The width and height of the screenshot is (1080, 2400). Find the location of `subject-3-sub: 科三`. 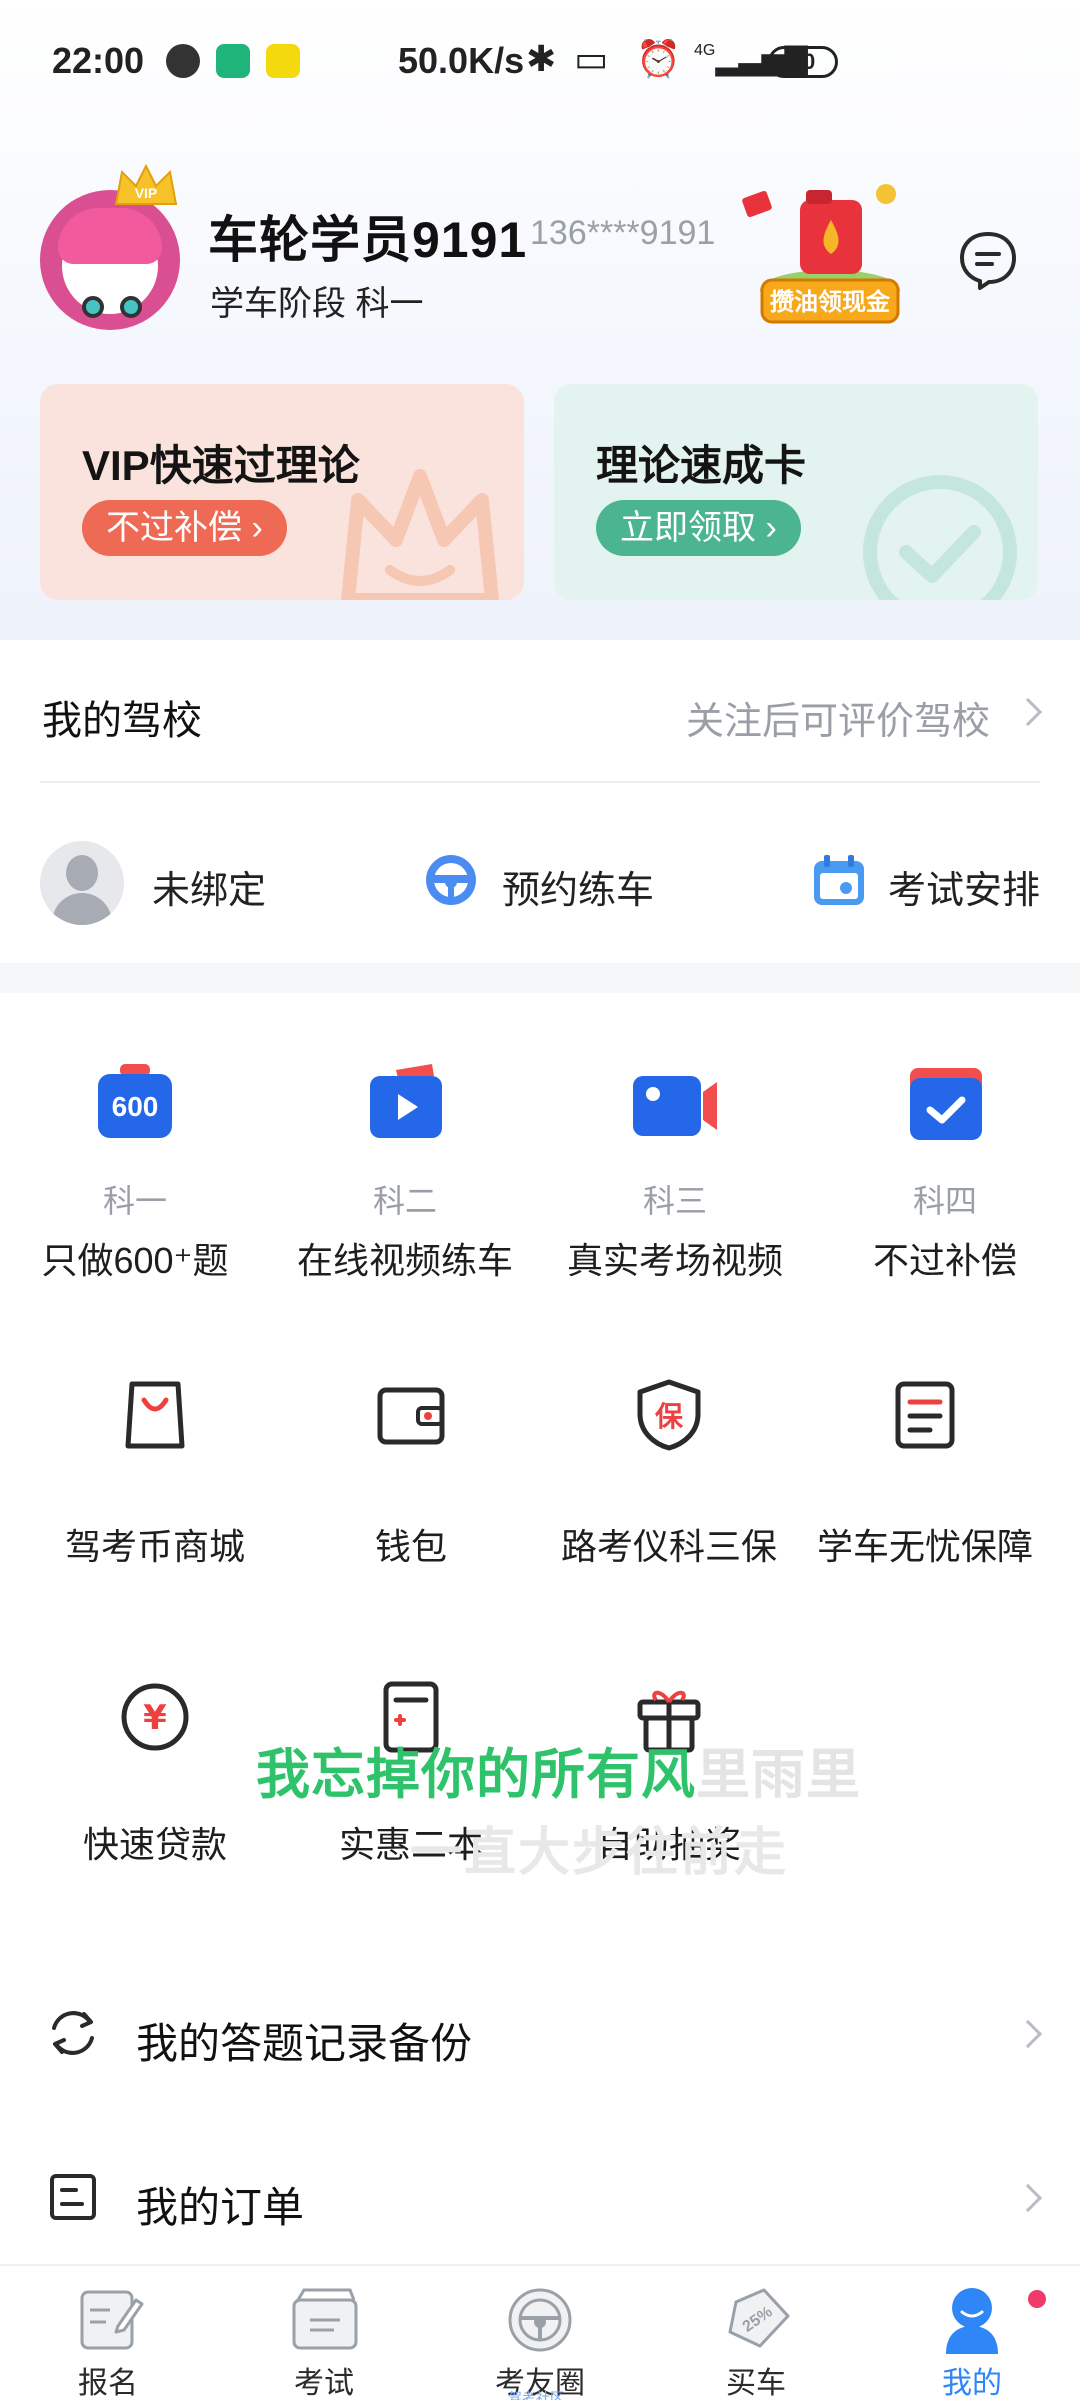

subject-3-sub: 科三 is located at coordinates (674, 1201).